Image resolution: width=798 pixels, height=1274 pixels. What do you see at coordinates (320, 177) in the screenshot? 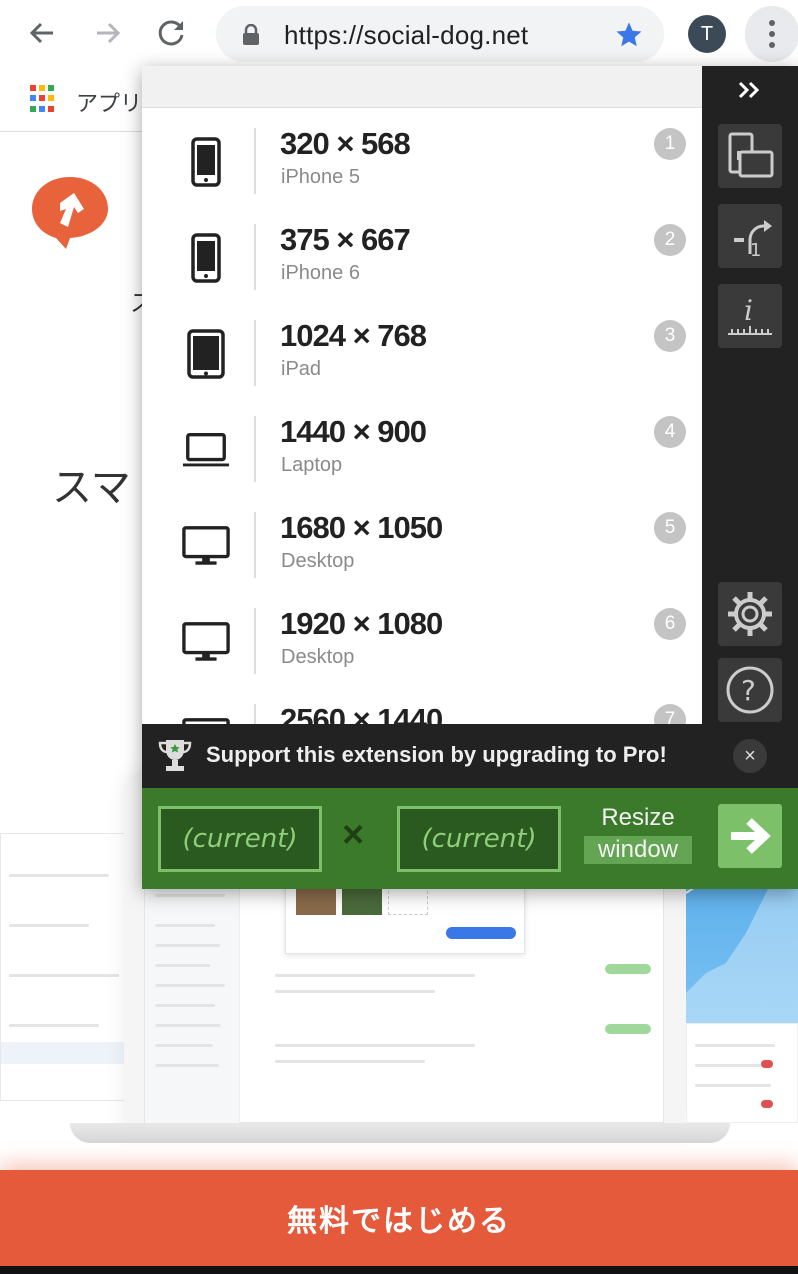
I see `preset-device-name: iPhone 5` at bounding box center [320, 177].